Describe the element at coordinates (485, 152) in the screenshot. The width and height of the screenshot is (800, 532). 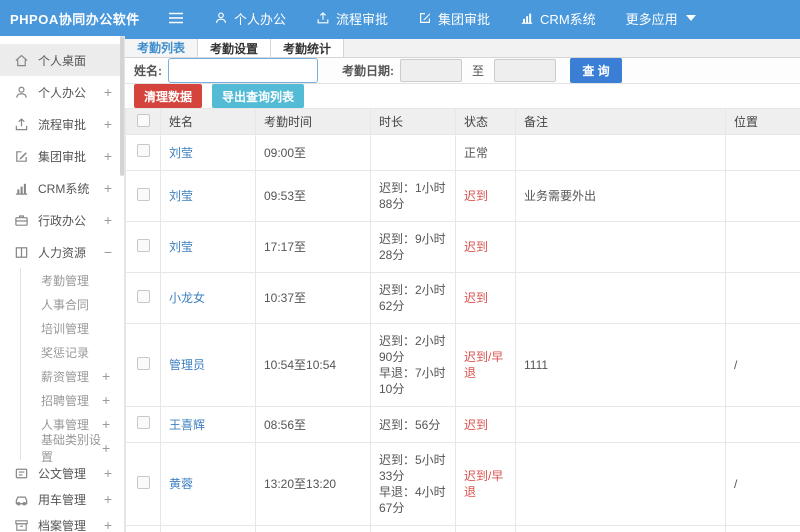
I see `status-text: 正常` at that location.